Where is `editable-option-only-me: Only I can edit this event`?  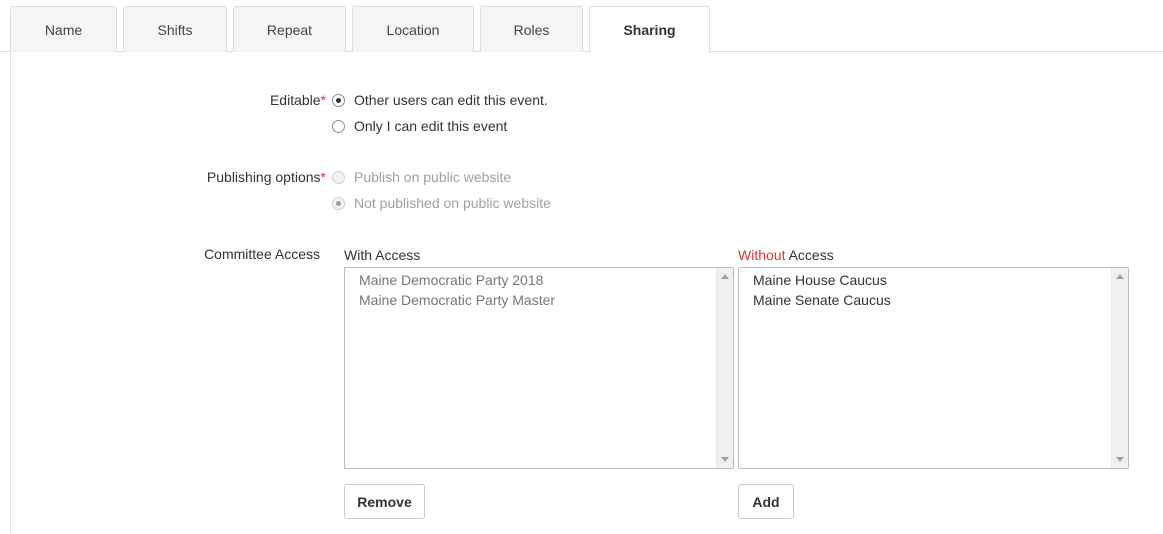 editable-option-only-me: Only I can edit this event is located at coordinates (419, 126).